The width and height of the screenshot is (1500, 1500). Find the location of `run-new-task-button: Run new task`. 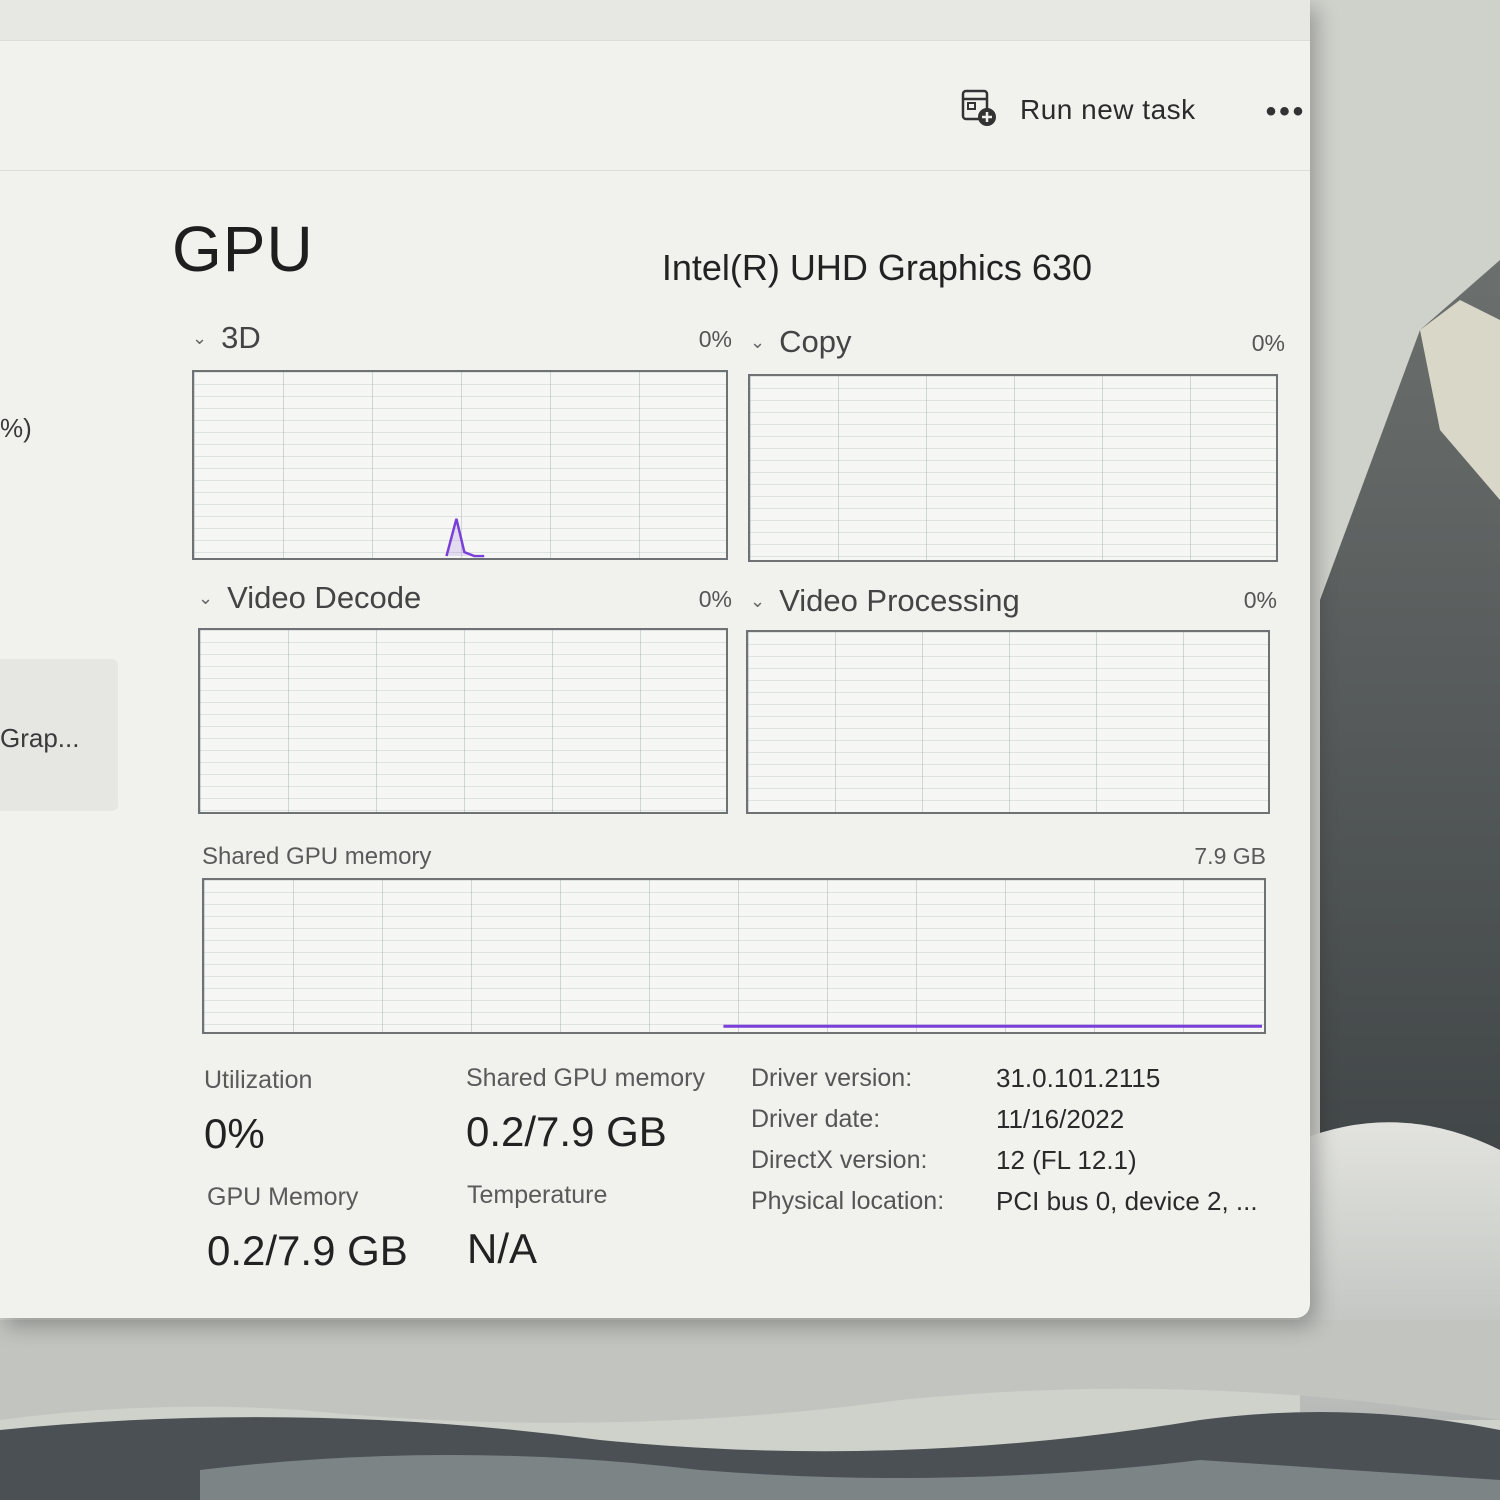

run-new-task-button: Run new task is located at coordinates (1078, 110).